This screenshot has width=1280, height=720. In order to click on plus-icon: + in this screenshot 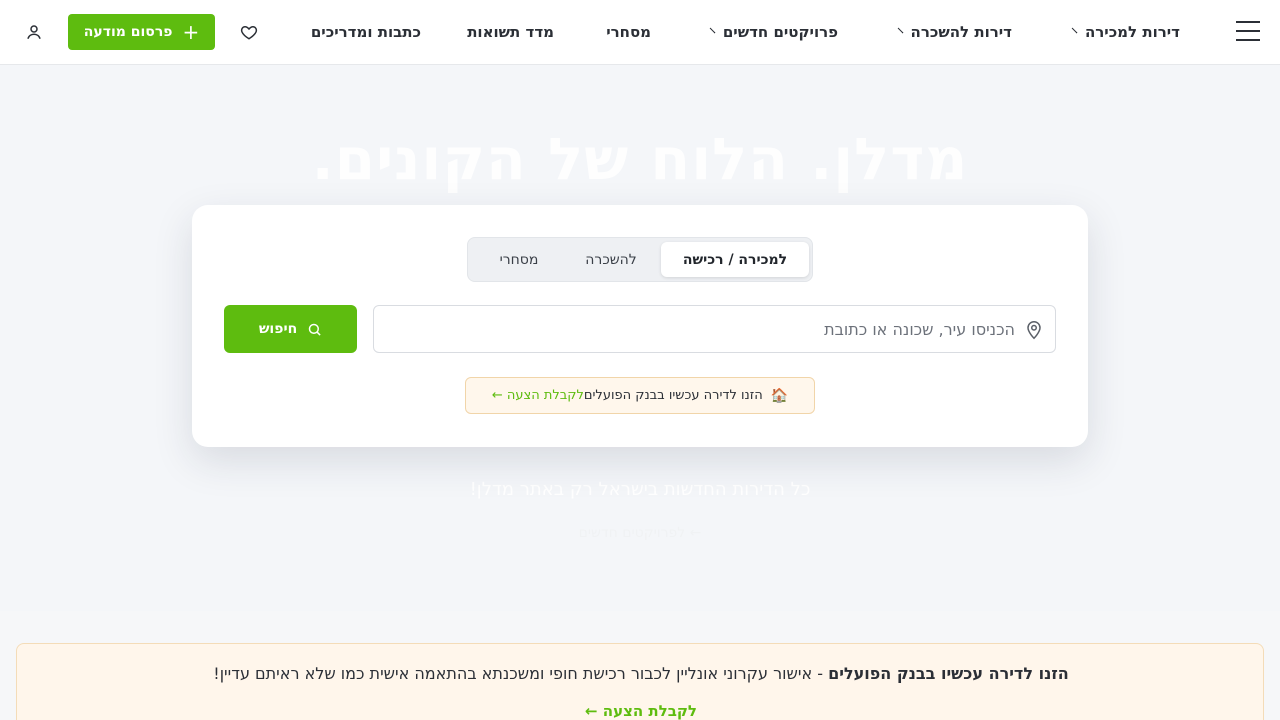, I will do `click(191, 32)`.